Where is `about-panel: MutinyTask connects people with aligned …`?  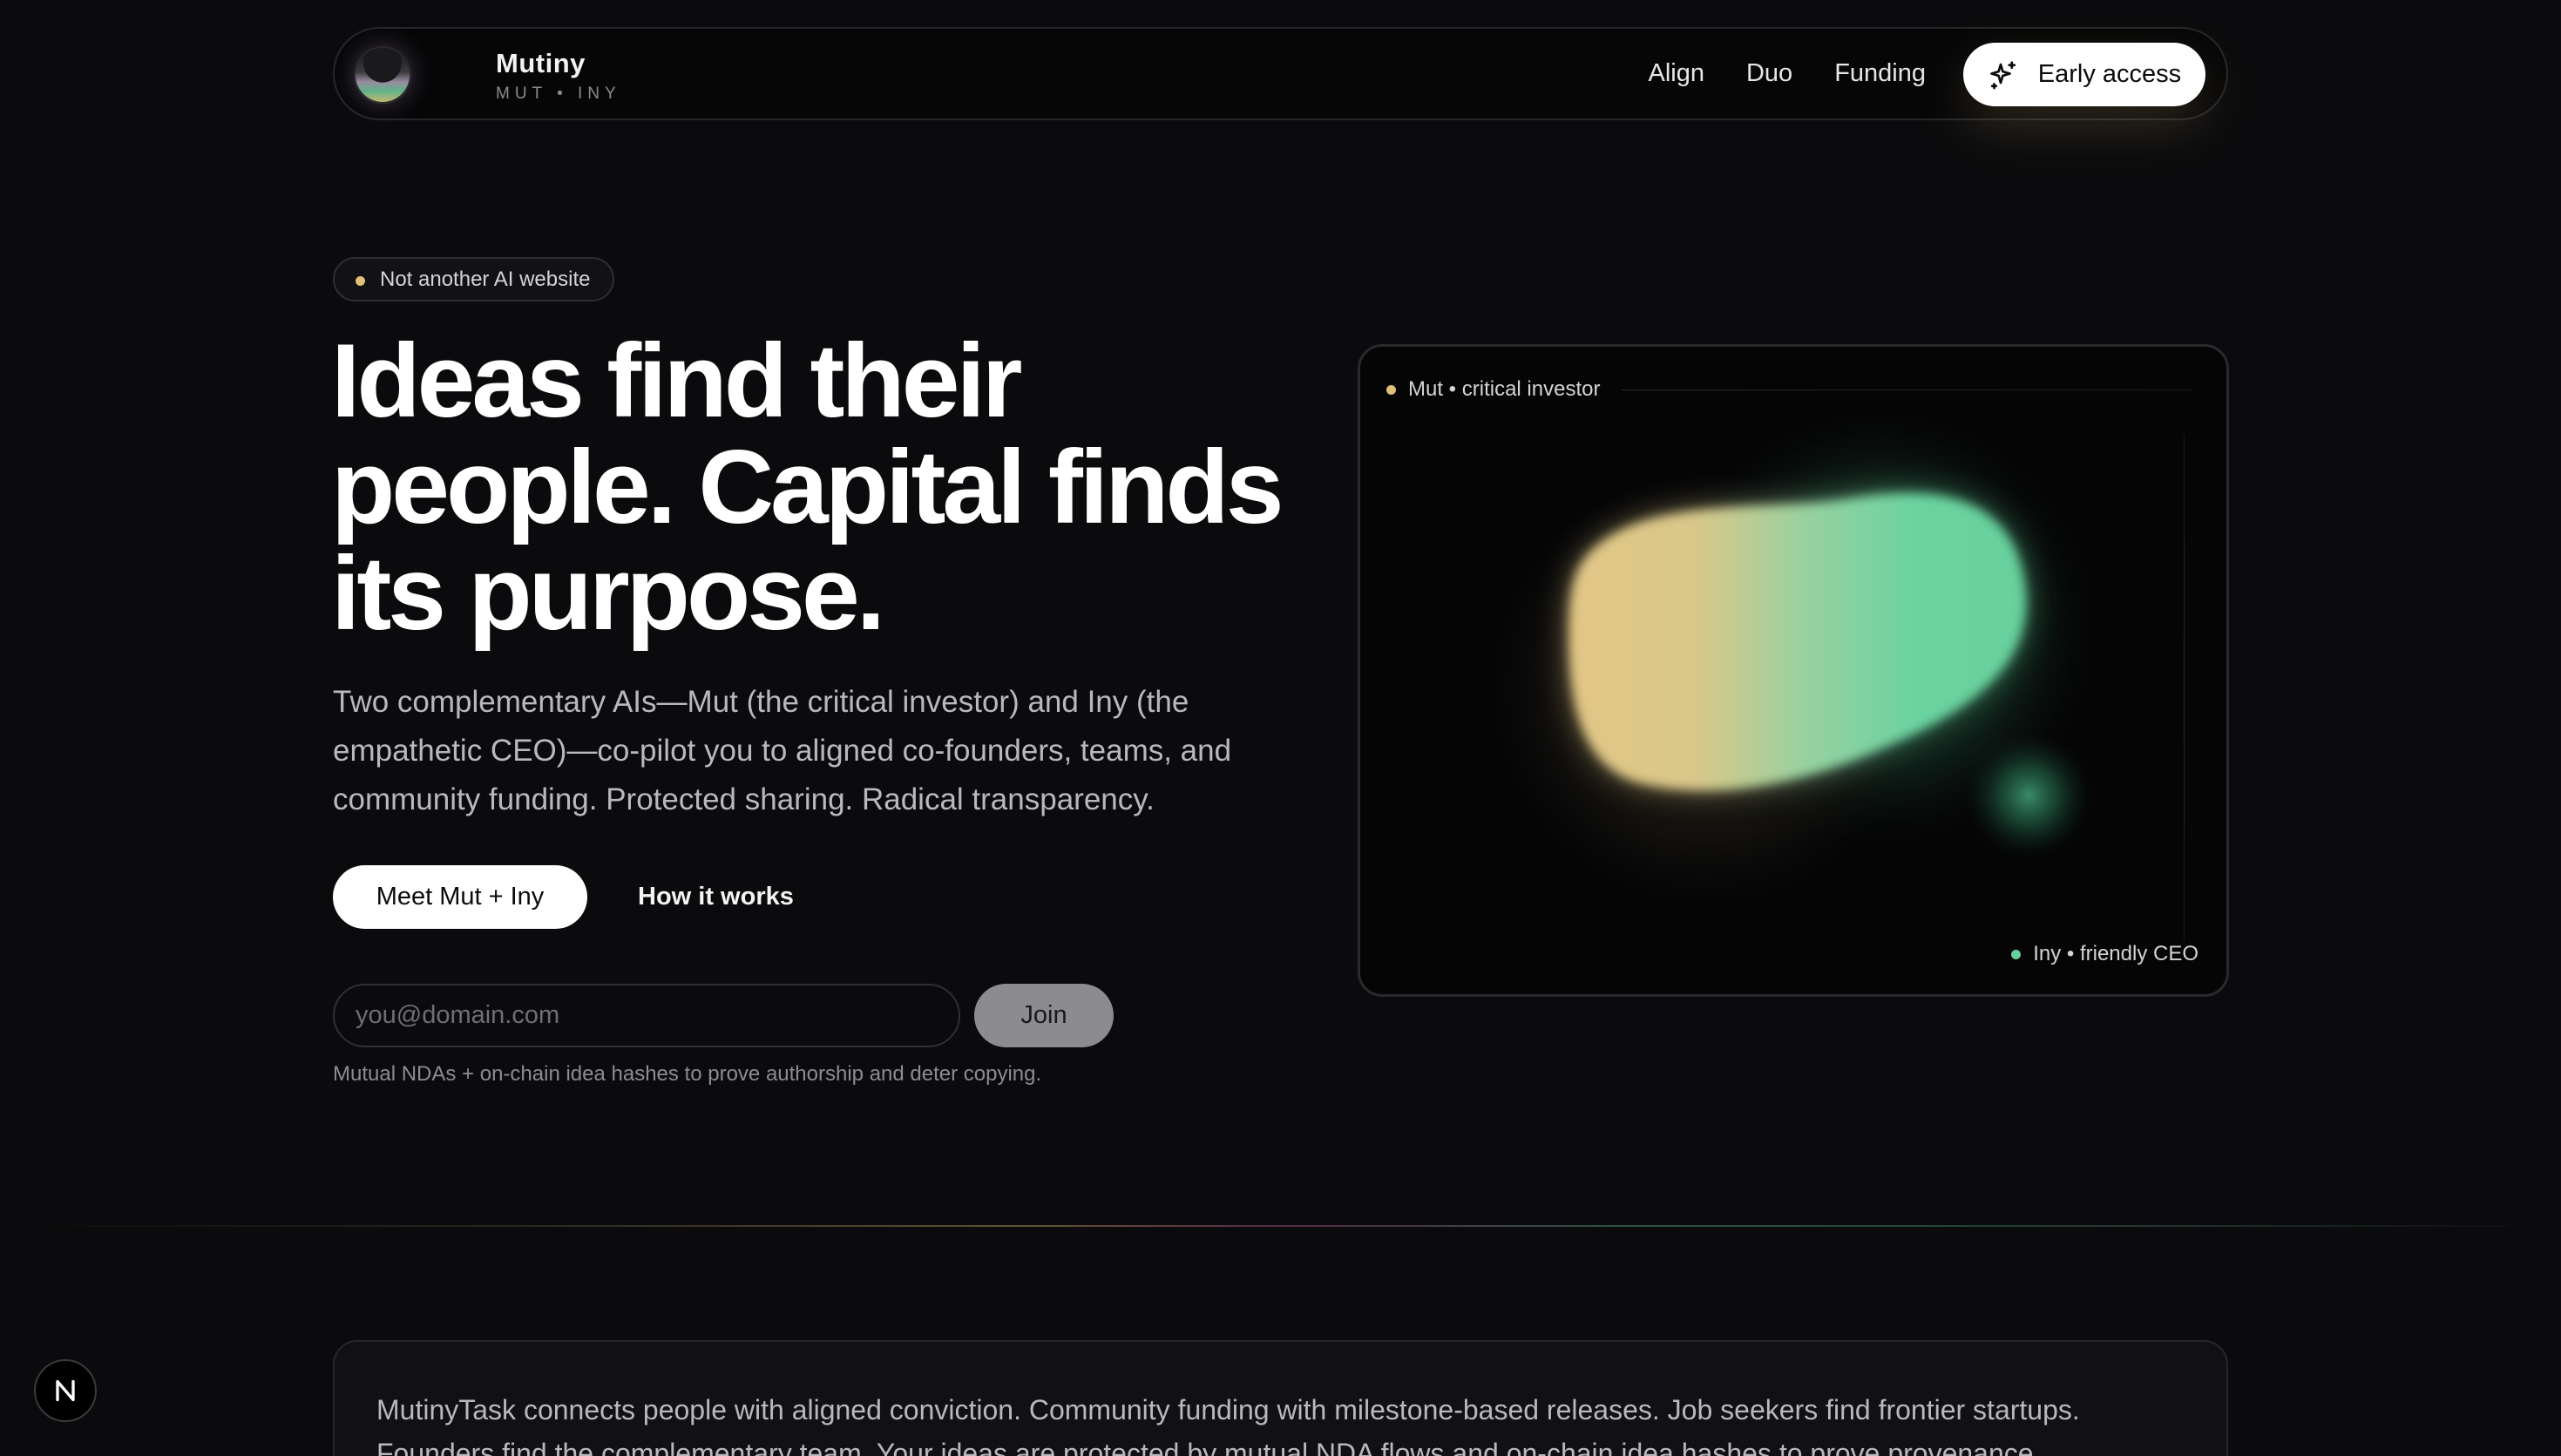 about-panel: MutinyTask connects people with aligned … is located at coordinates (1280, 1398).